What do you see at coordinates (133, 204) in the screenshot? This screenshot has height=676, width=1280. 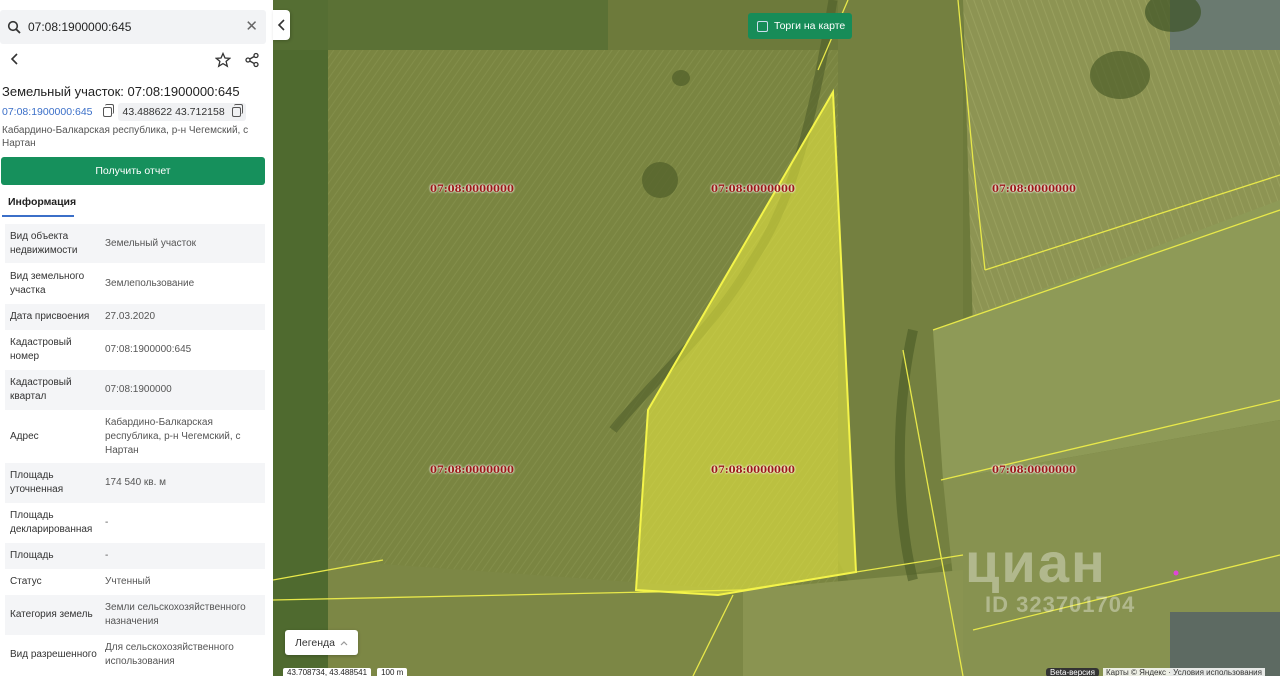 I see `tabs: Информация` at bounding box center [133, 204].